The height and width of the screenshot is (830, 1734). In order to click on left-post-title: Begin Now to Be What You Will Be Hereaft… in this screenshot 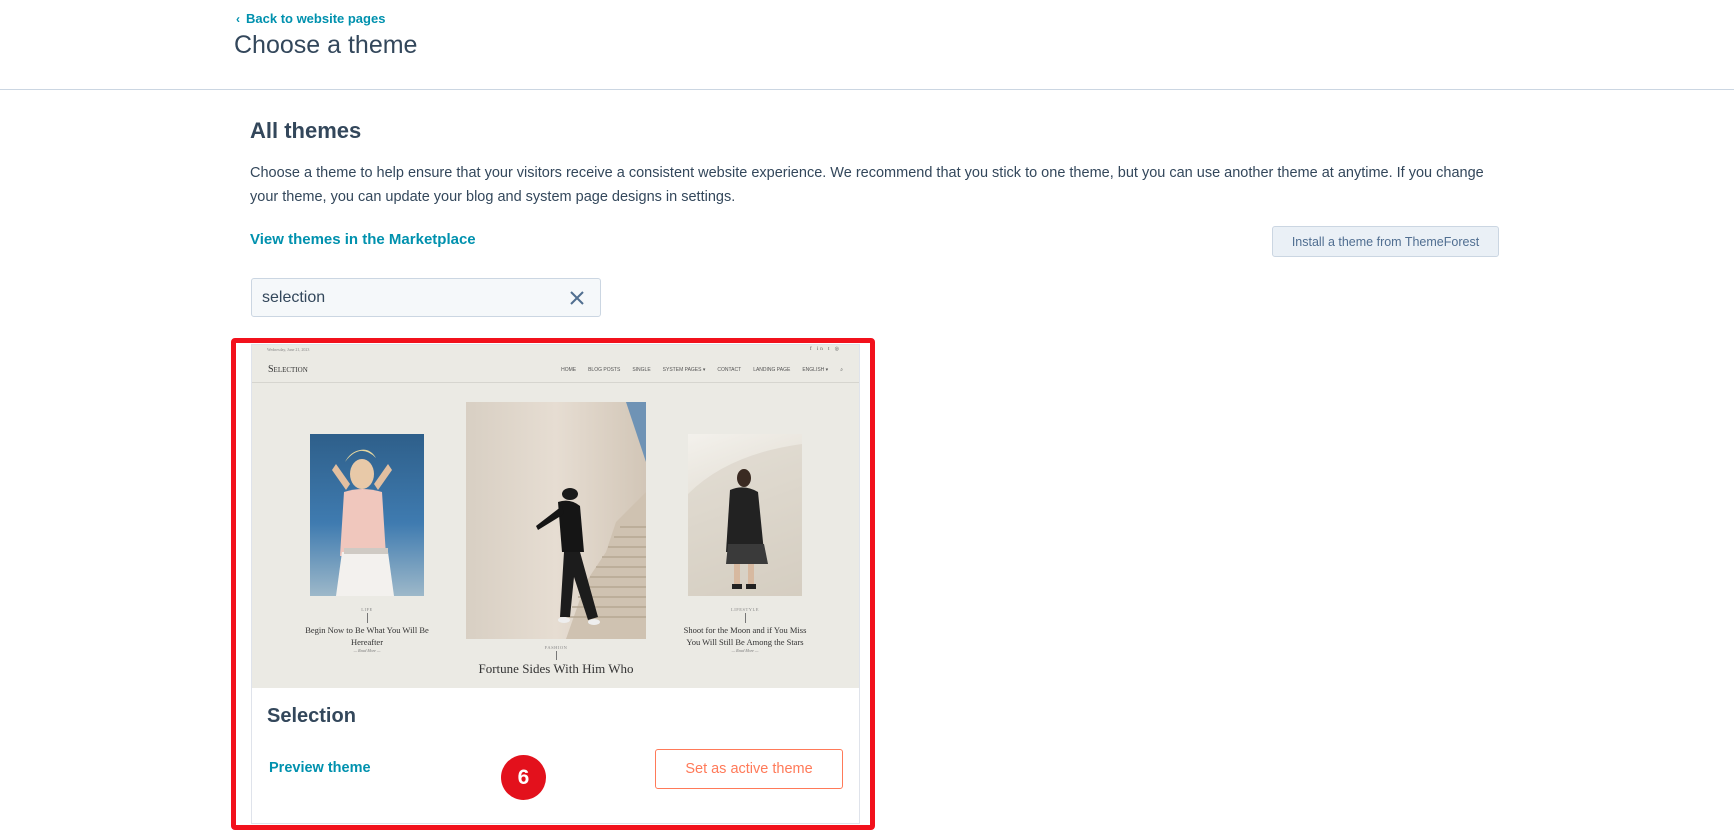, I will do `click(367, 636)`.